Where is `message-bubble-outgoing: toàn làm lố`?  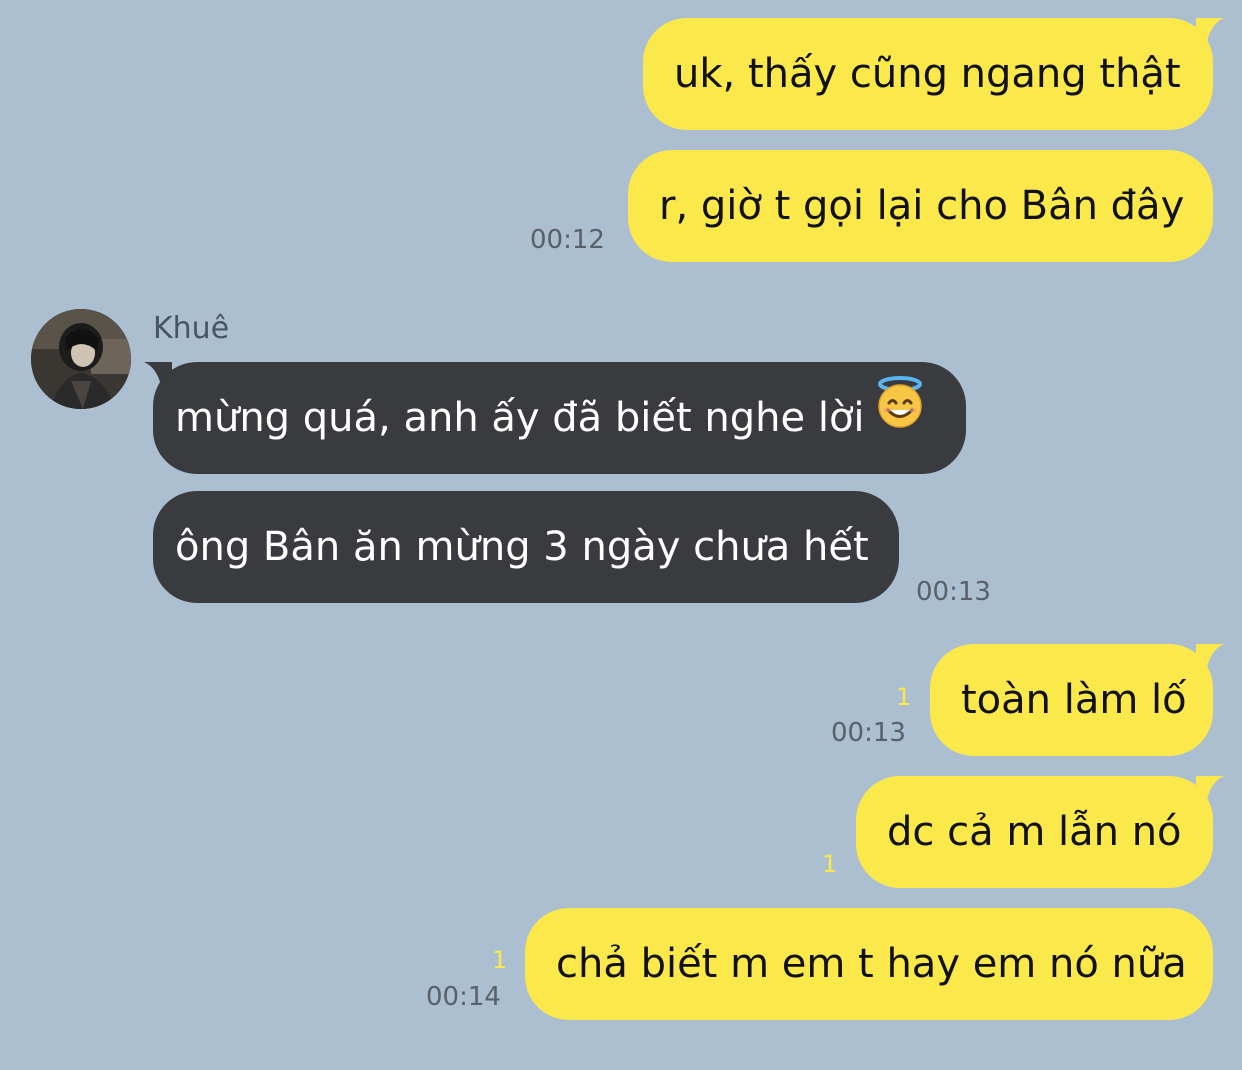
message-bubble-outgoing: toàn làm lố is located at coordinates (1071, 700).